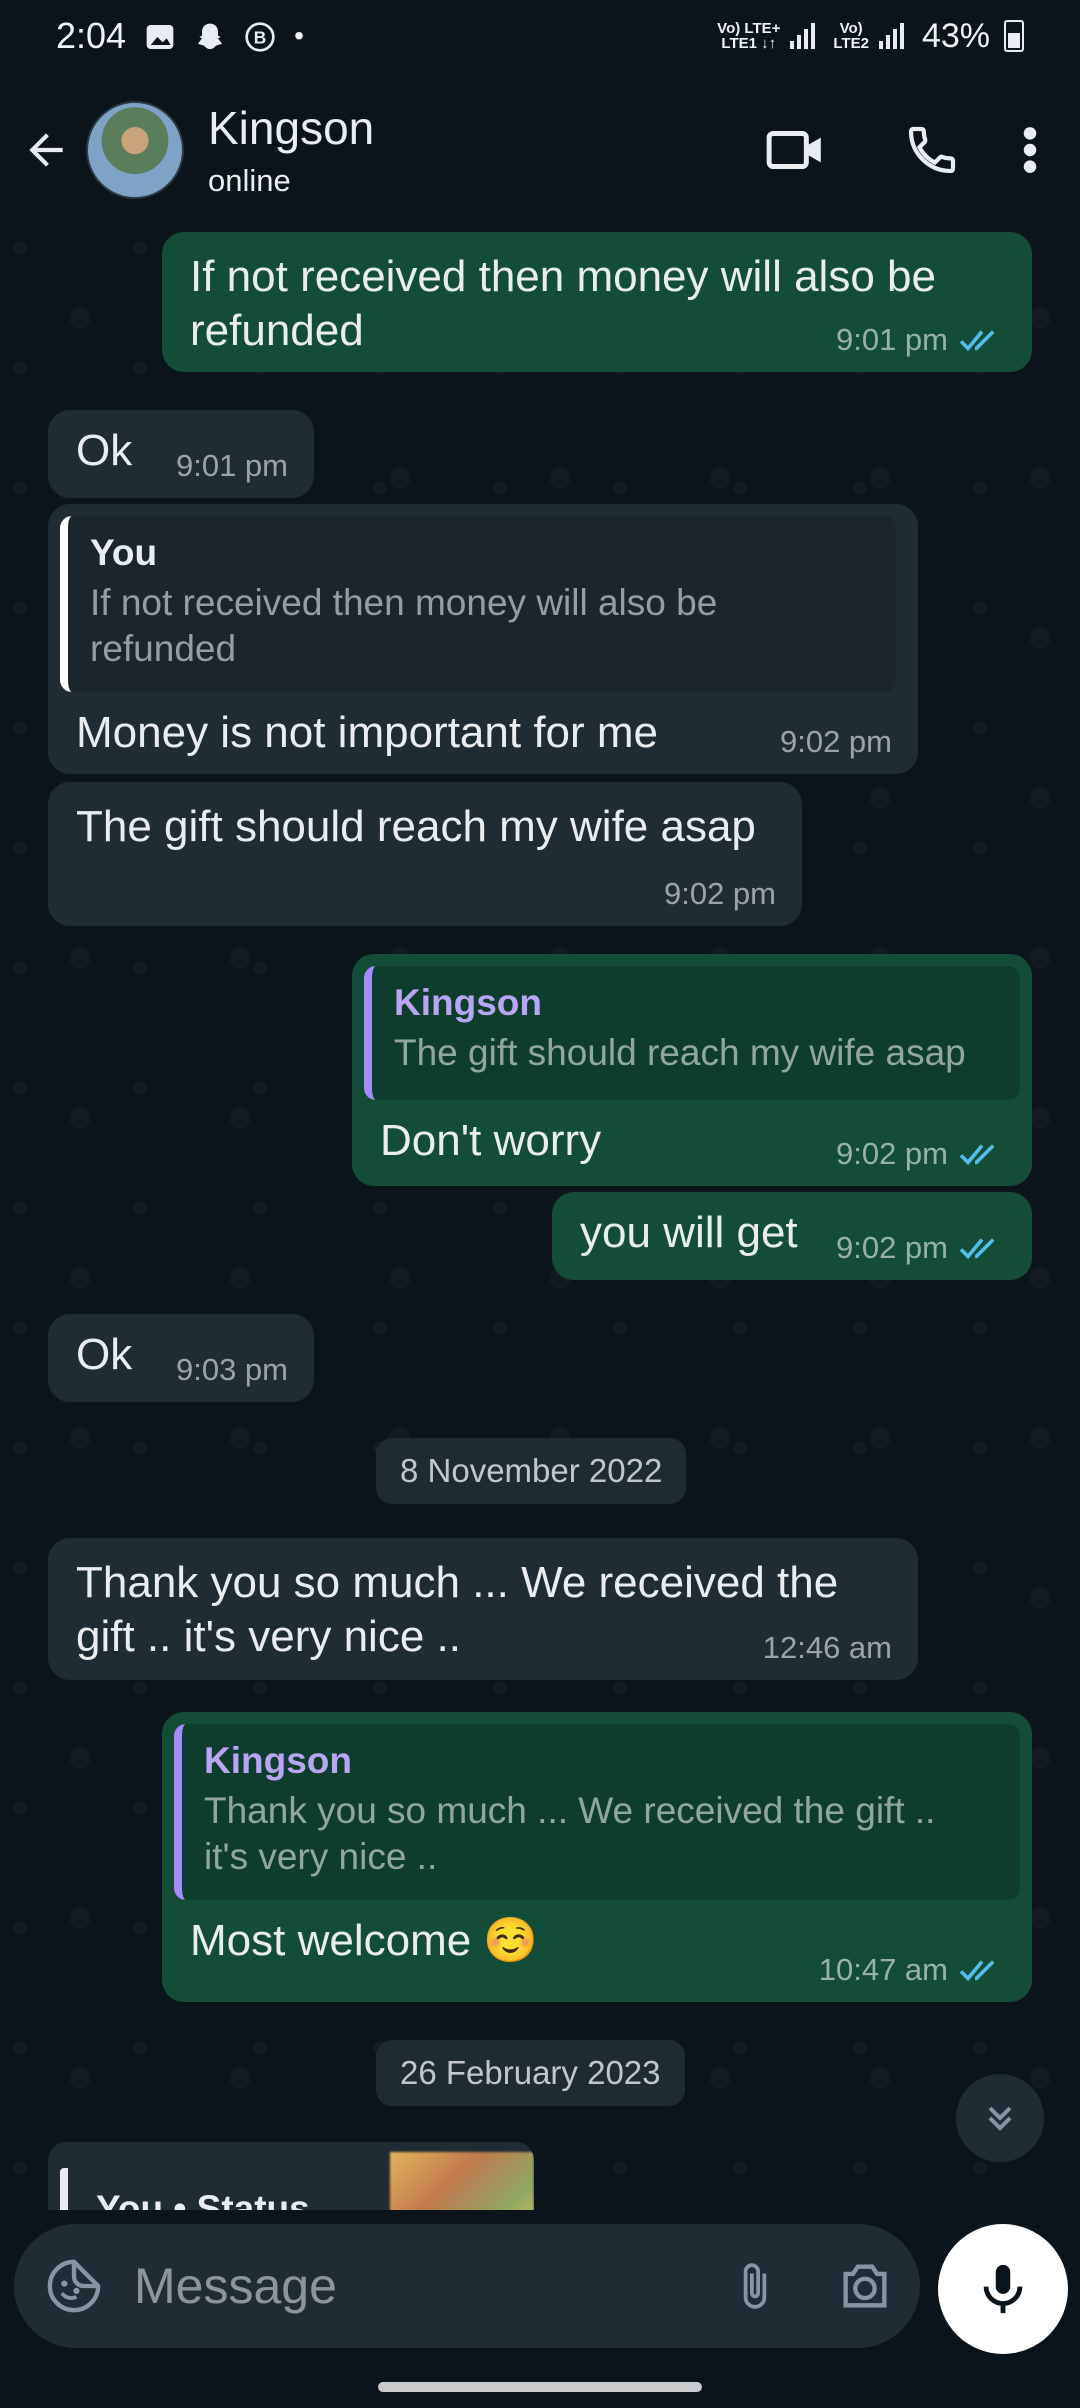 This screenshot has width=1080, height=2408. I want to click on b-app-icon: B, so click(260, 36).